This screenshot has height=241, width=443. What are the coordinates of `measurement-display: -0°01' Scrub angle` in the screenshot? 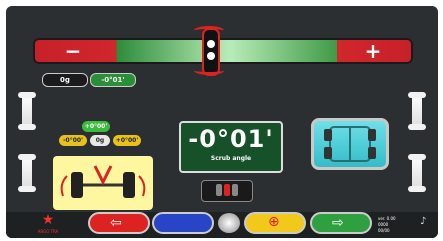 It's located at (231, 147).